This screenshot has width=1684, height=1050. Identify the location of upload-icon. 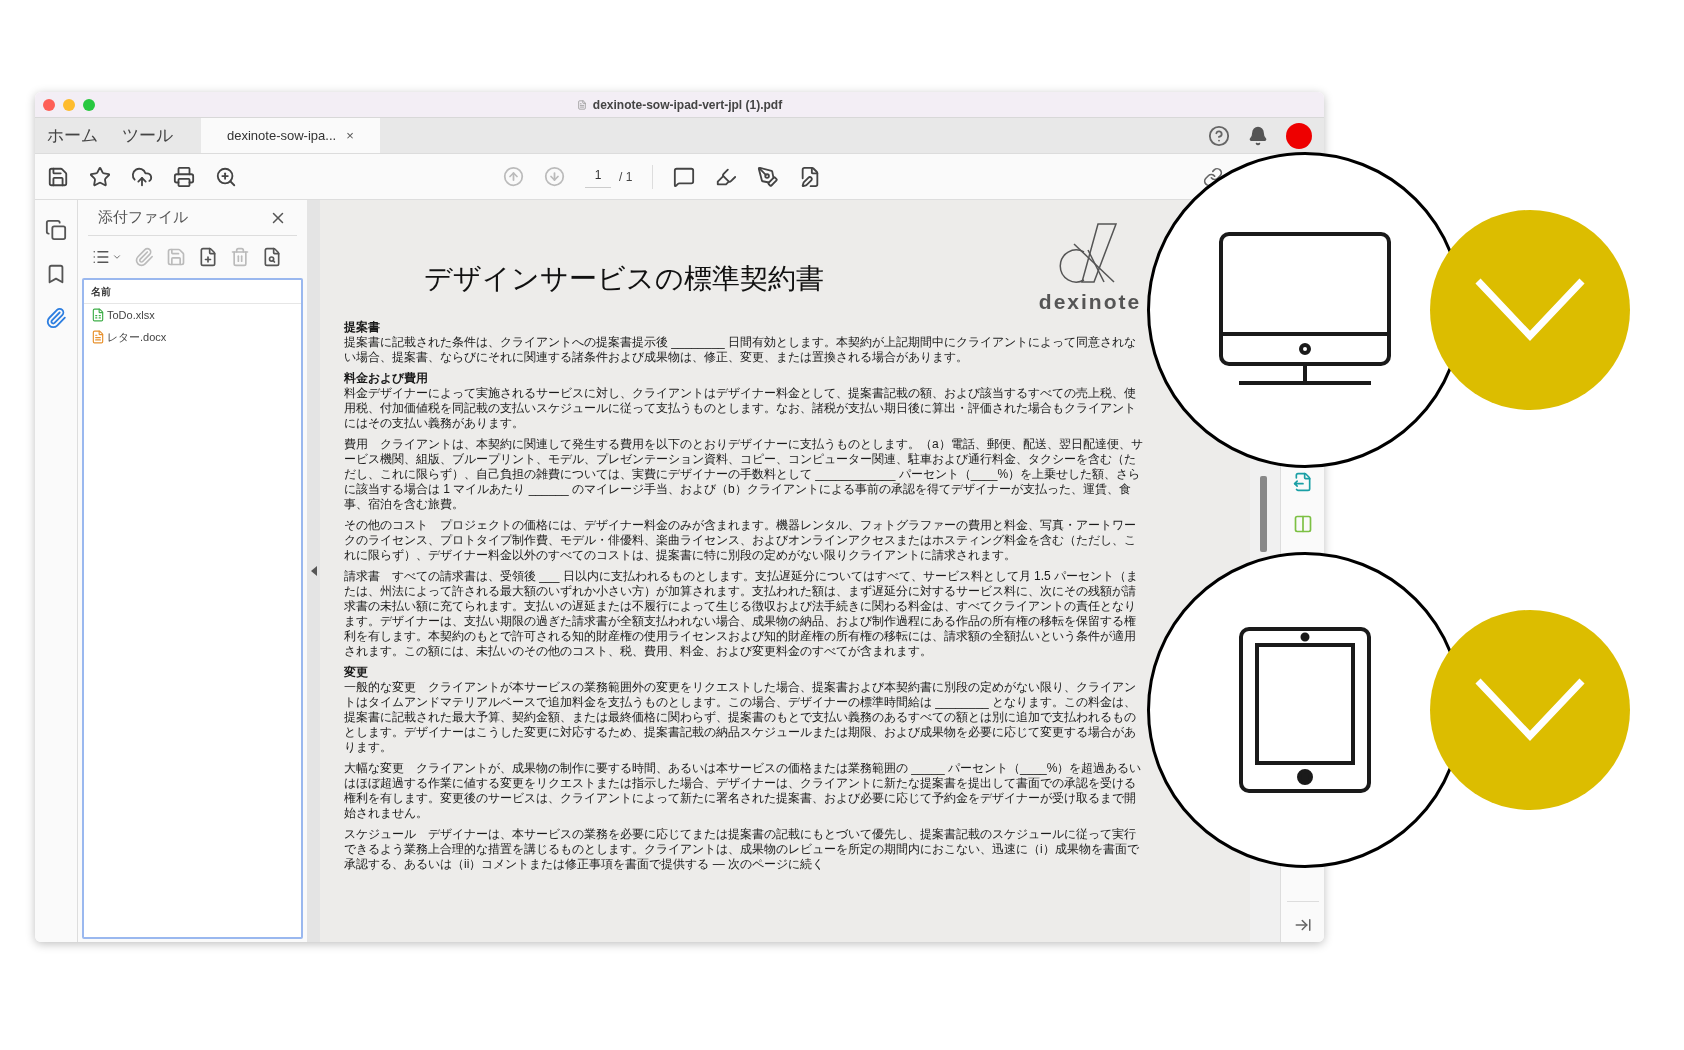
(142, 176).